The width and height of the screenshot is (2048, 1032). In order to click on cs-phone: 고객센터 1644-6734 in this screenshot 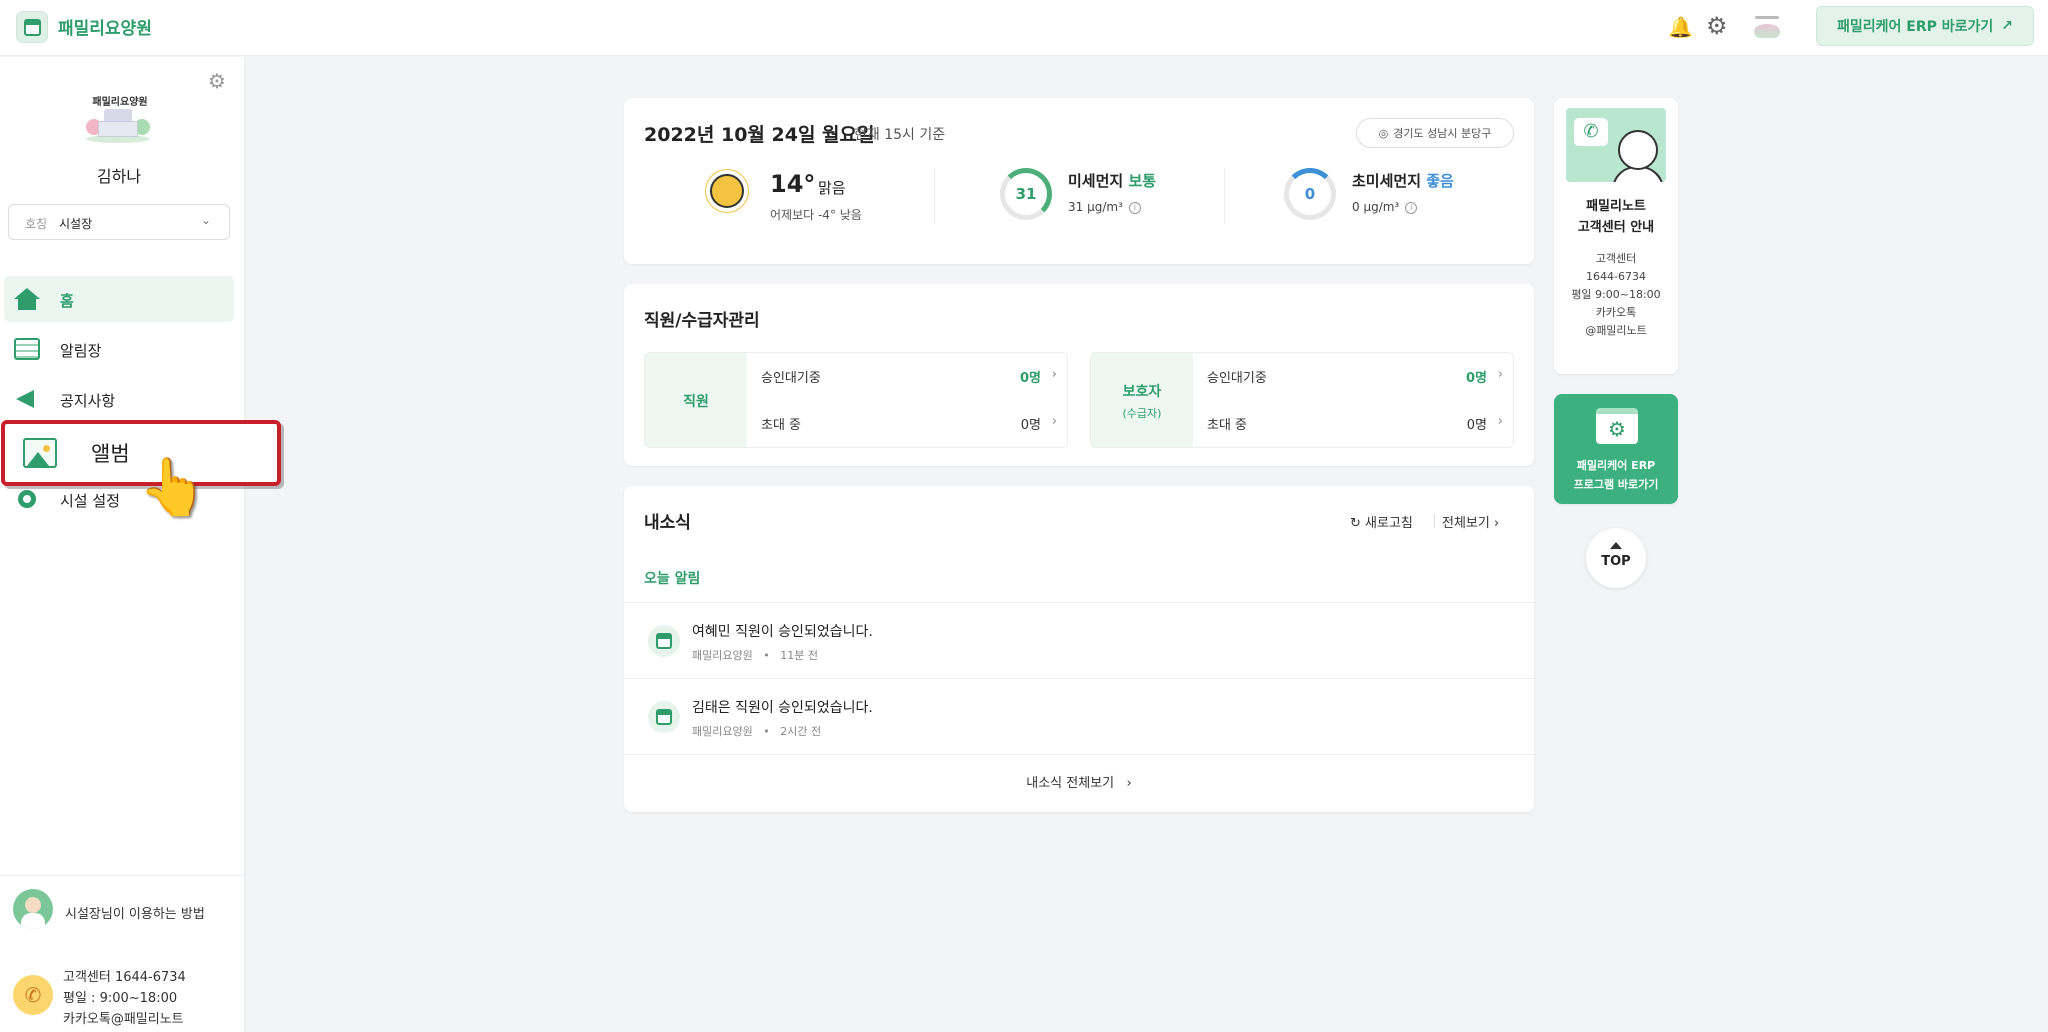, I will do `click(124, 977)`.